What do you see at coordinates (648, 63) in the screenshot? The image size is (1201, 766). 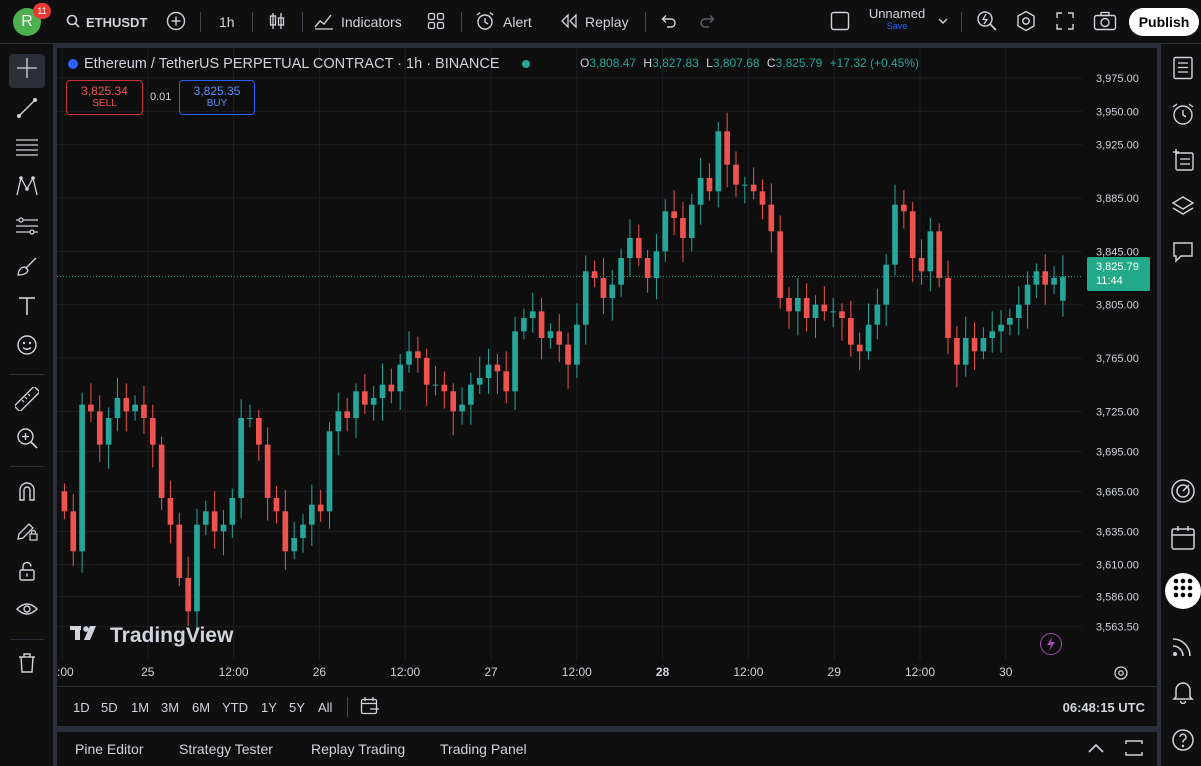 I see `high-key: H` at bounding box center [648, 63].